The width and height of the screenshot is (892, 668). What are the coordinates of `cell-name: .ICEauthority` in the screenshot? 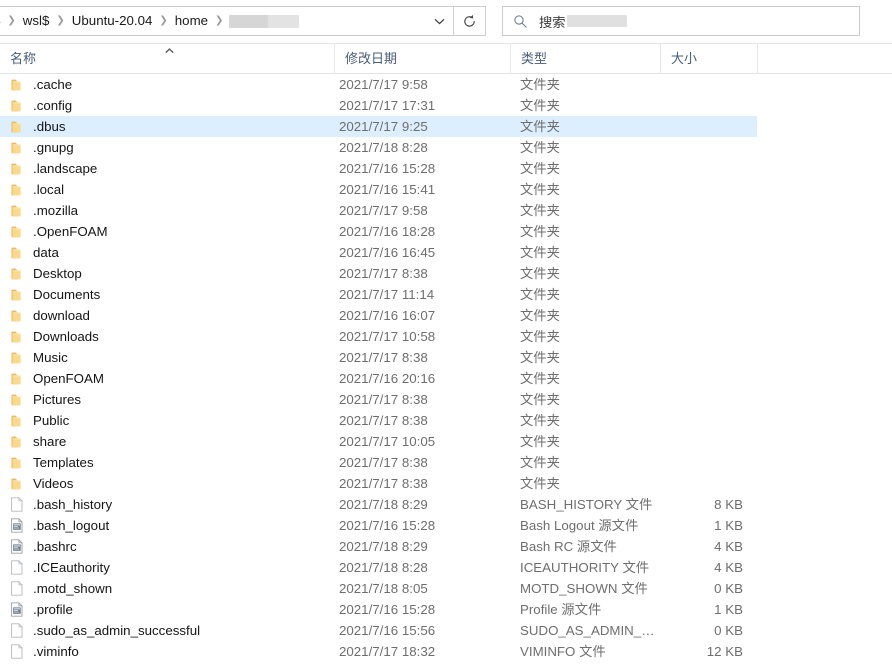 It's located at (167, 568).